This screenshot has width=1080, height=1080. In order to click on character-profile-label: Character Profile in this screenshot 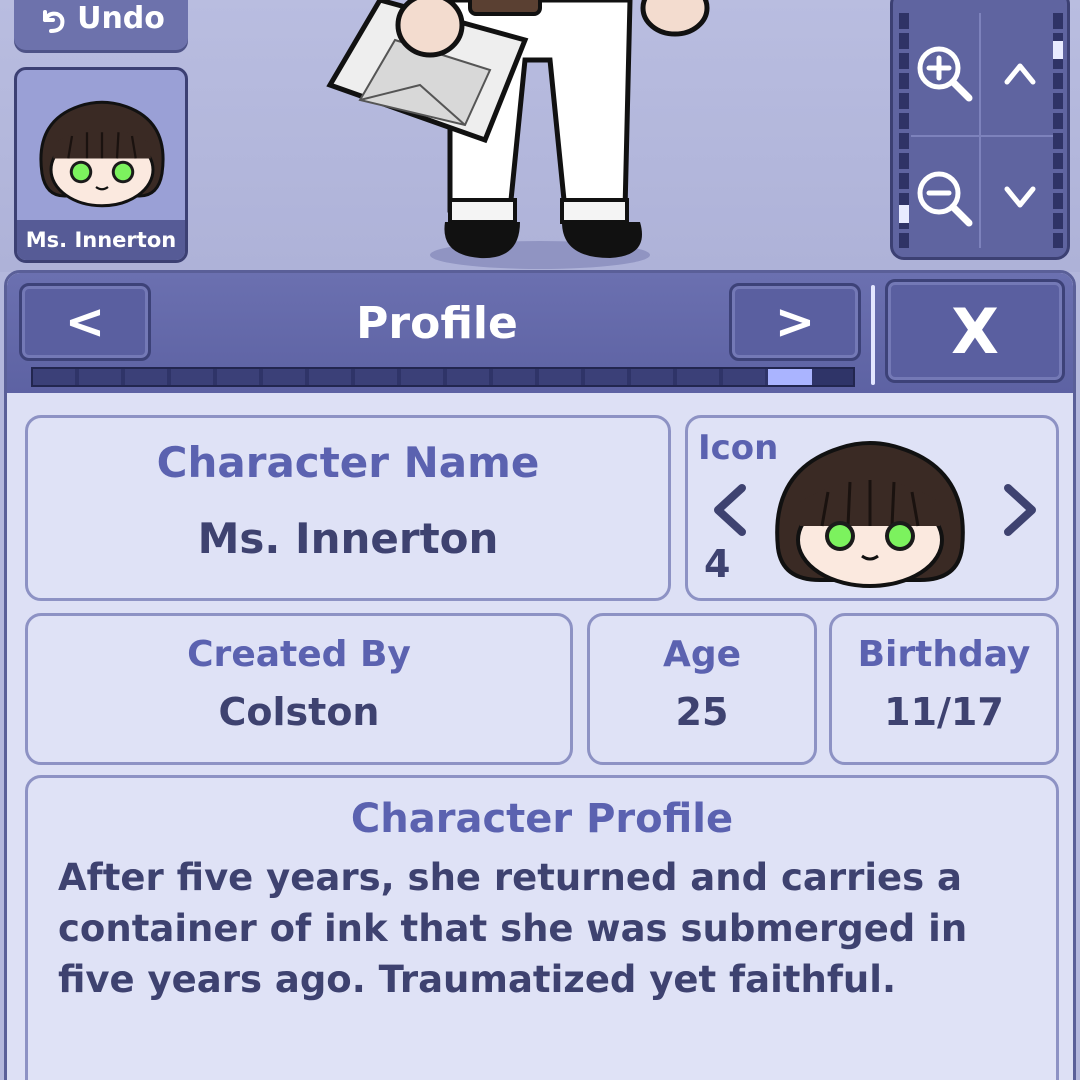, I will do `click(542, 819)`.